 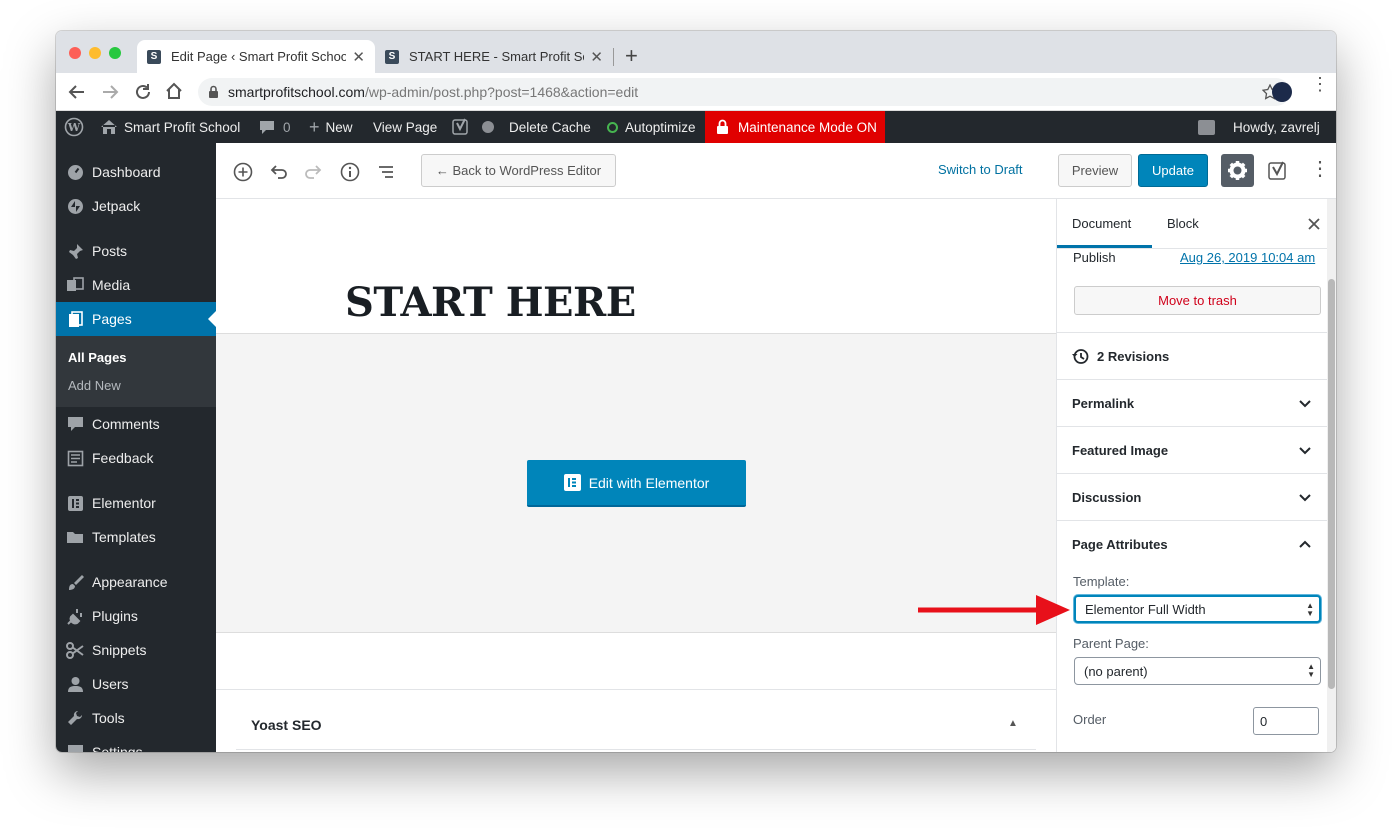 I want to click on edit-with-elementor-button: Edit with Elementor, so click(x=636, y=483).